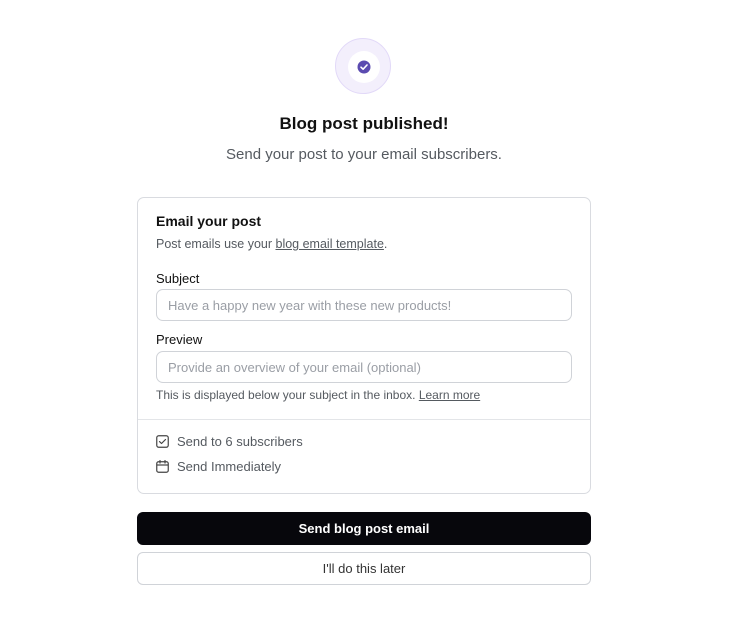 Image resolution: width=750 pixels, height=619 pixels. I want to click on learn-more-link: Learn more, so click(449, 395).